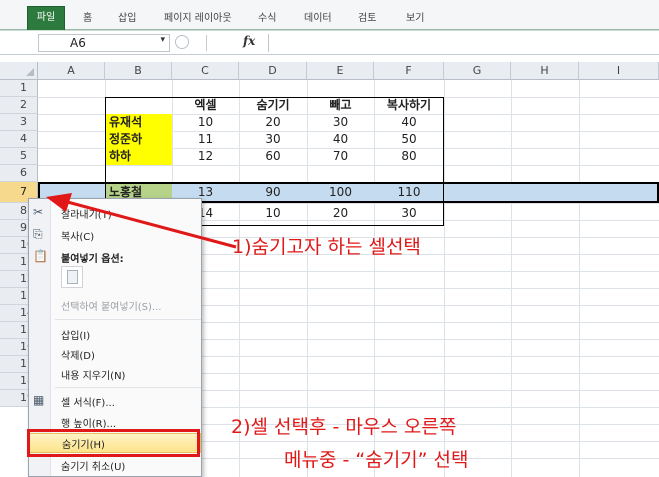 This screenshot has width=659, height=477. What do you see at coordinates (78, 237) in the screenshot?
I see `menu-item-label: 복사(C)` at bounding box center [78, 237].